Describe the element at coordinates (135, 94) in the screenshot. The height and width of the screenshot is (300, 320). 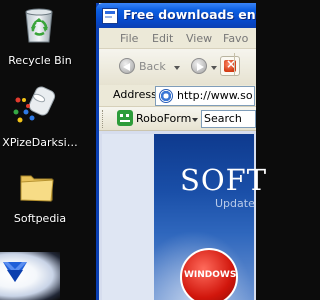
I see `address-label: Address` at that location.